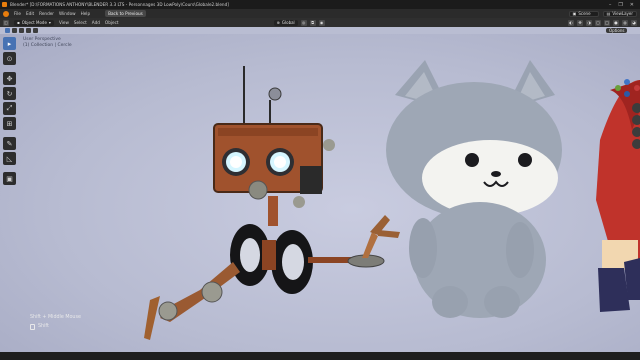 This screenshot has width=640, height=360. I want to click on scene-icon: ▣, so click(574, 13).